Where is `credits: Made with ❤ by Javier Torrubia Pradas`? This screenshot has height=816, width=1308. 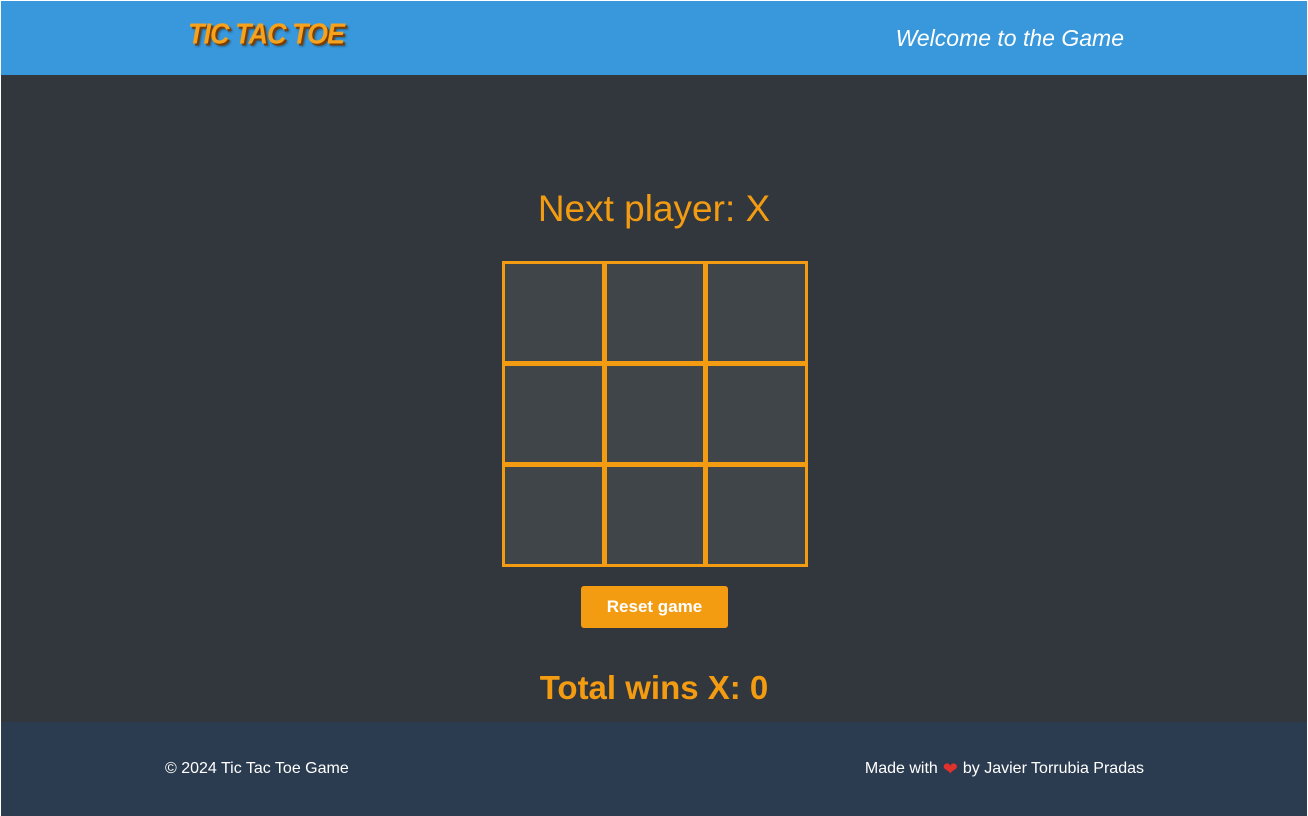 credits: Made with ❤ by Javier Torrubia Pradas is located at coordinates (1004, 769).